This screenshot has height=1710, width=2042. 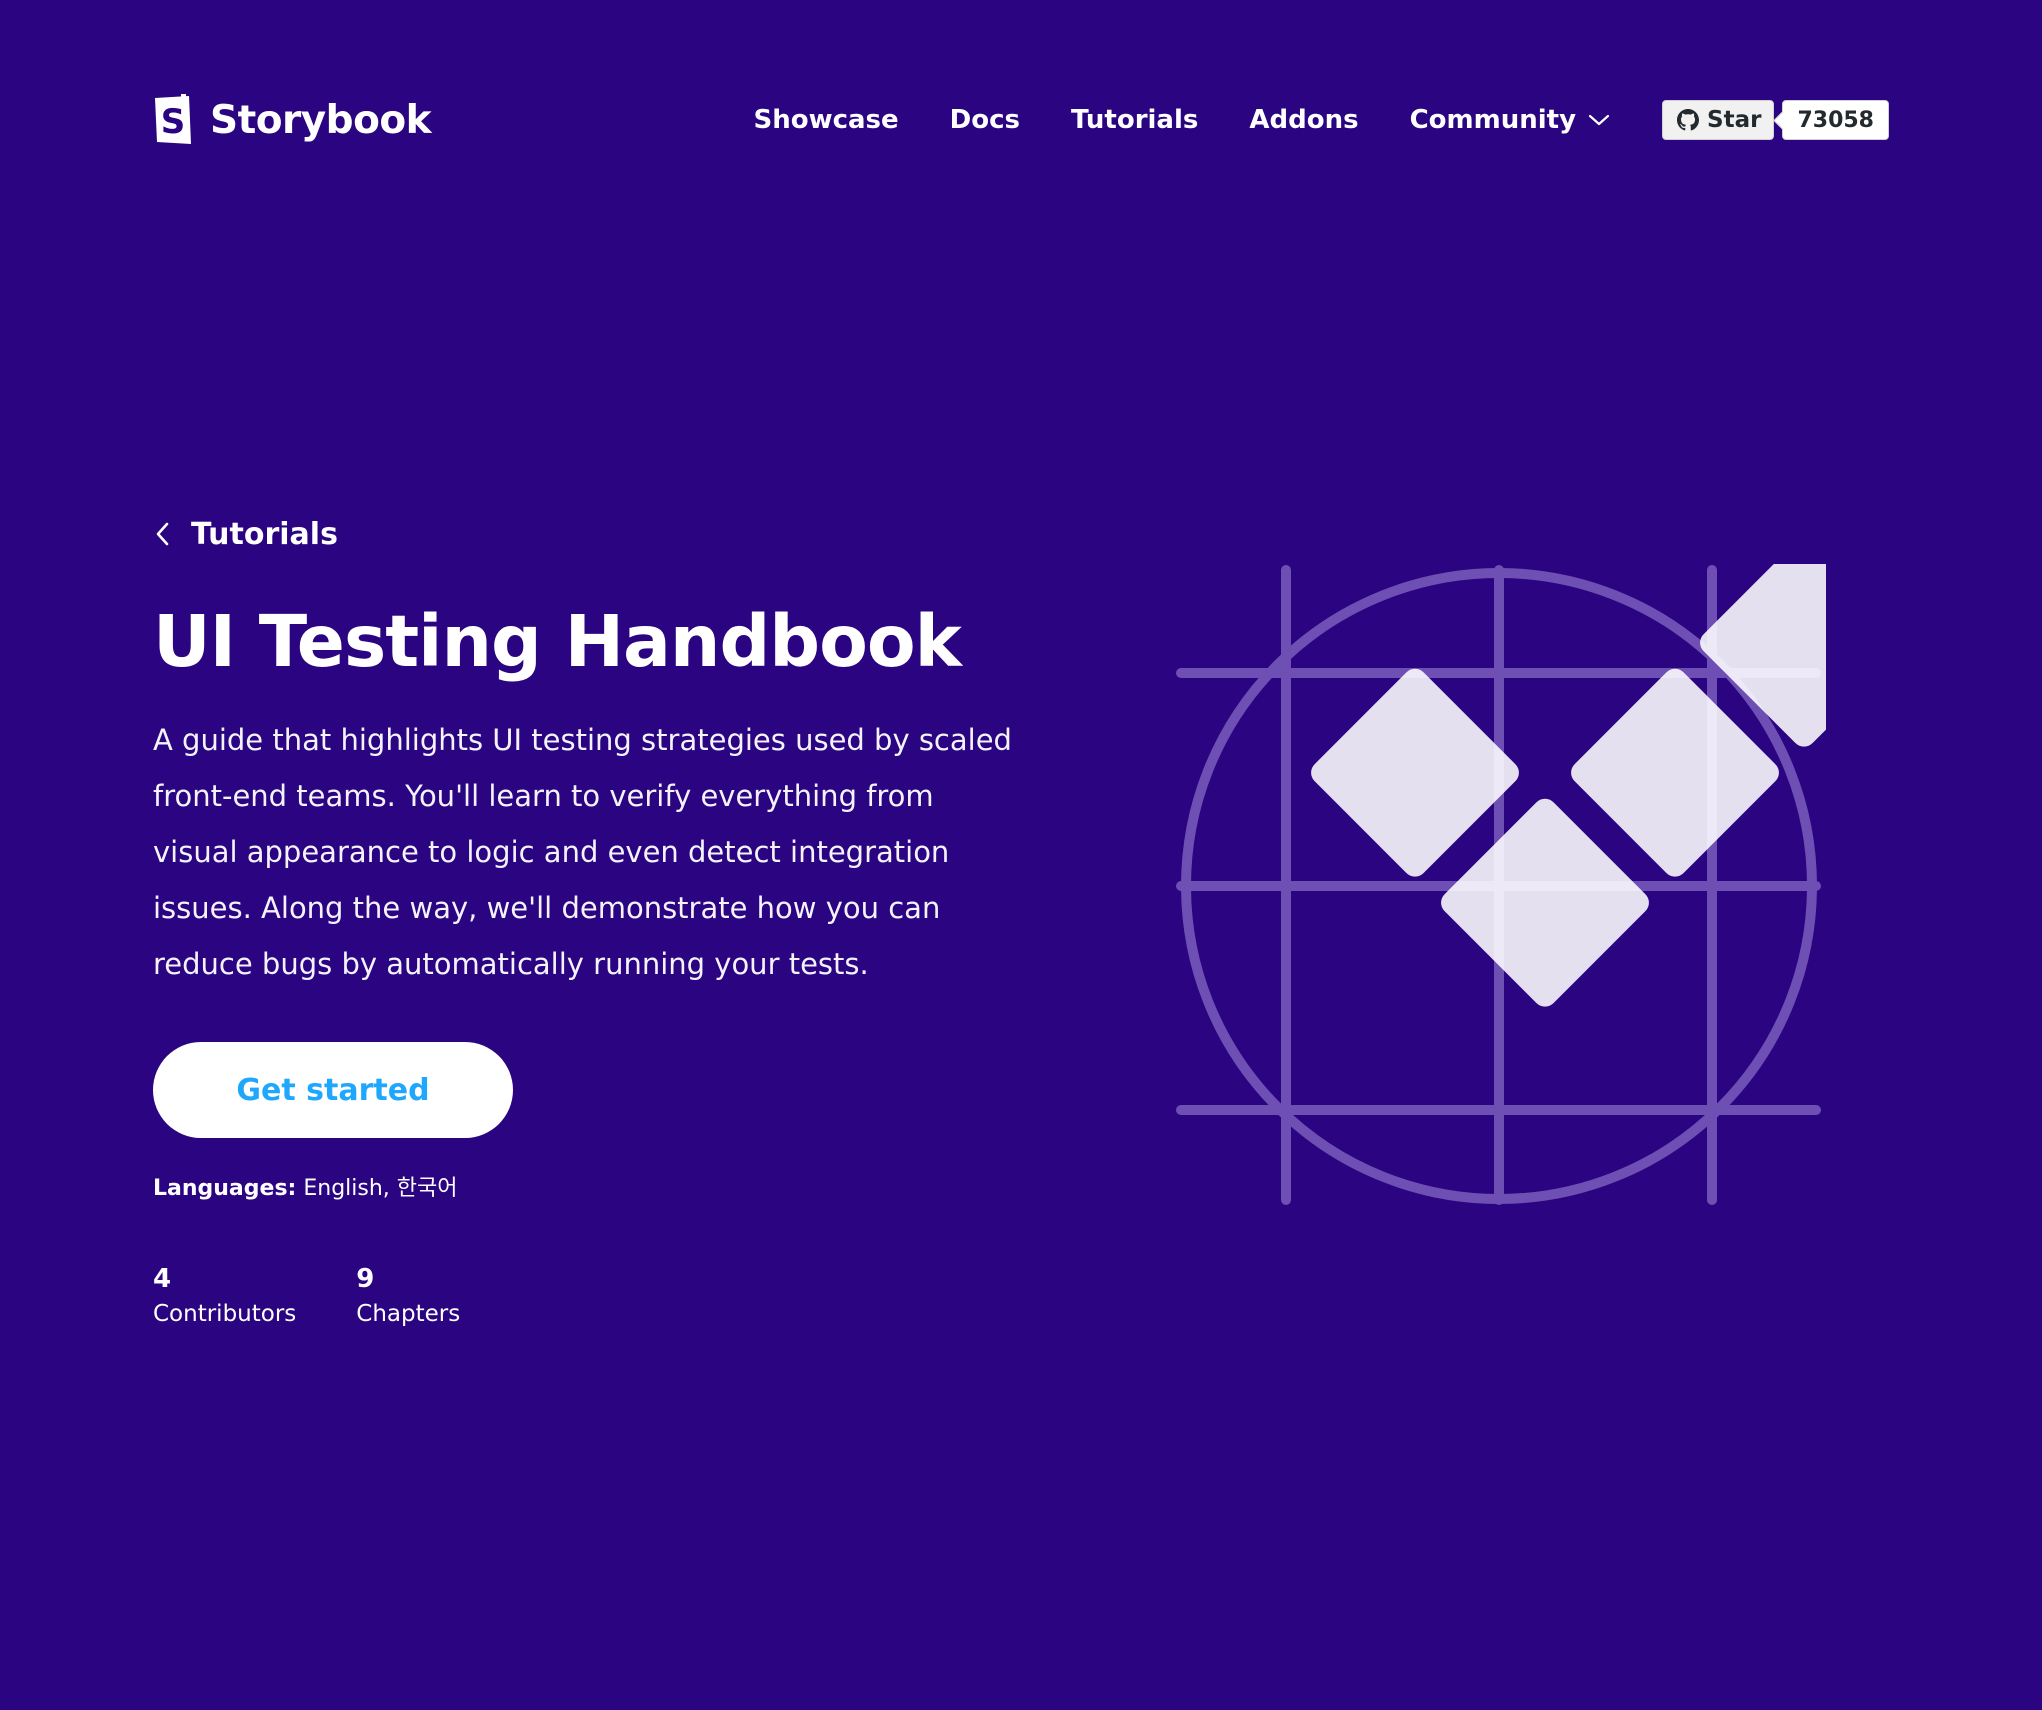 What do you see at coordinates (162, 534) in the screenshot?
I see `chevron-left-icon` at bounding box center [162, 534].